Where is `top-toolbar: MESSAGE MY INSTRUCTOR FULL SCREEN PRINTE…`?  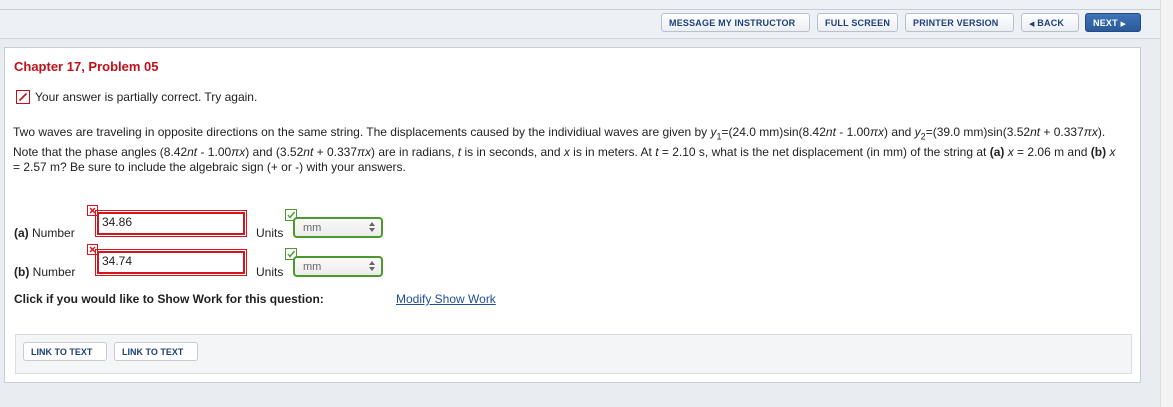 top-toolbar: MESSAGE MY INSTRUCTOR FULL SCREEN PRINTE… is located at coordinates (580, 19).